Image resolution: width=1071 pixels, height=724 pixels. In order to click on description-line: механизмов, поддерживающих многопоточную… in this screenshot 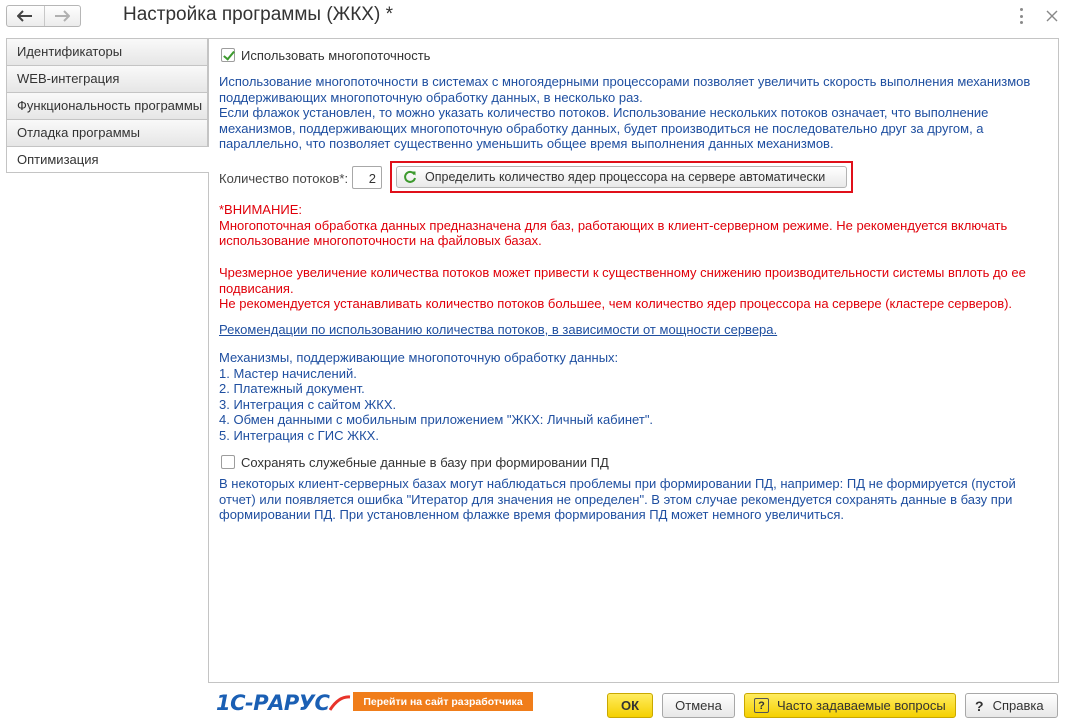, I will do `click(601, 128)`.